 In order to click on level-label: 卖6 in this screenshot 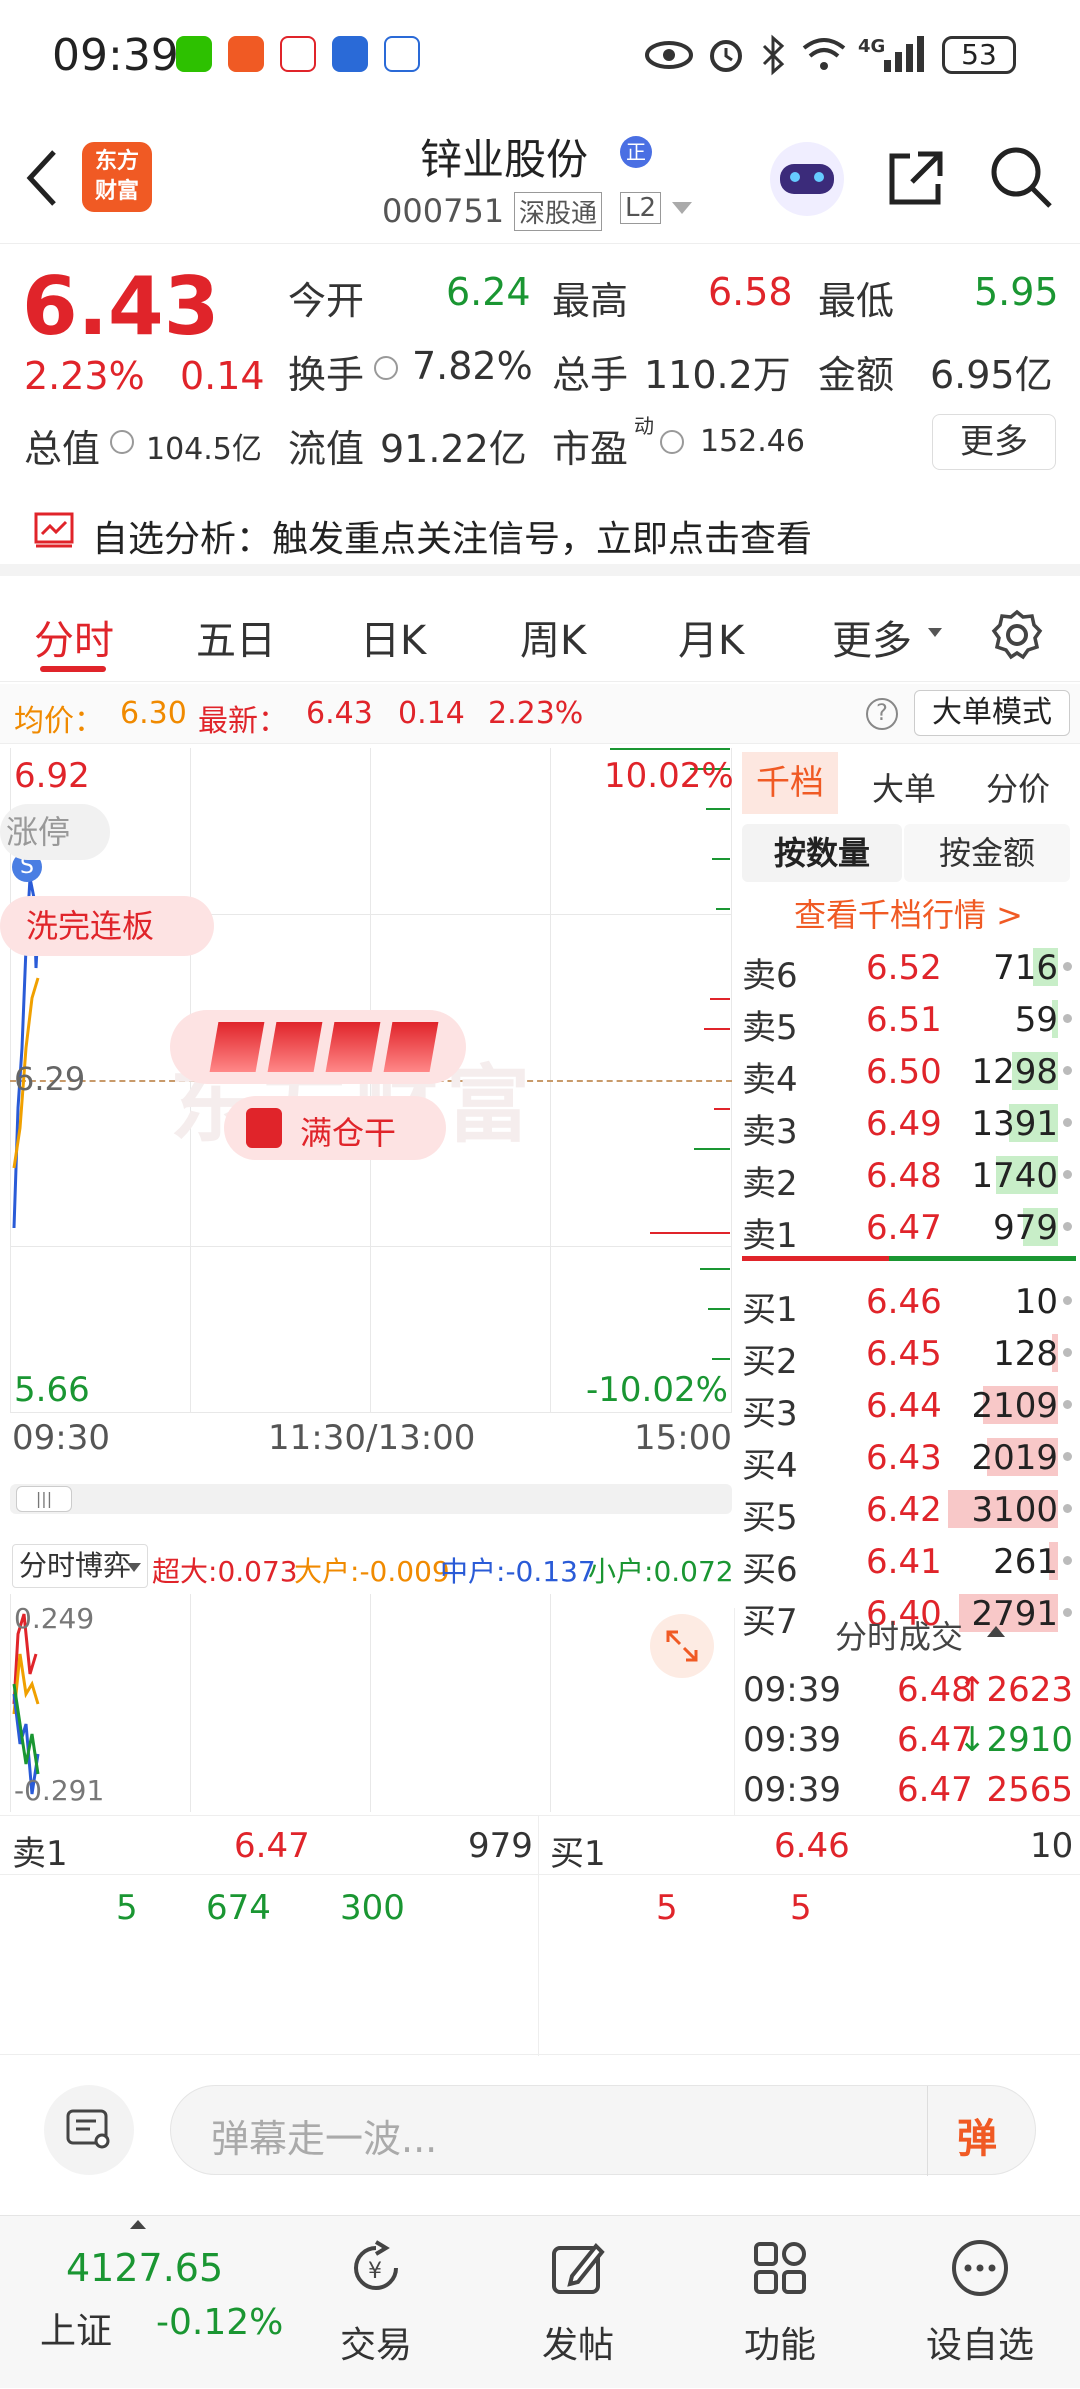, I will do `click(770, 976)`.